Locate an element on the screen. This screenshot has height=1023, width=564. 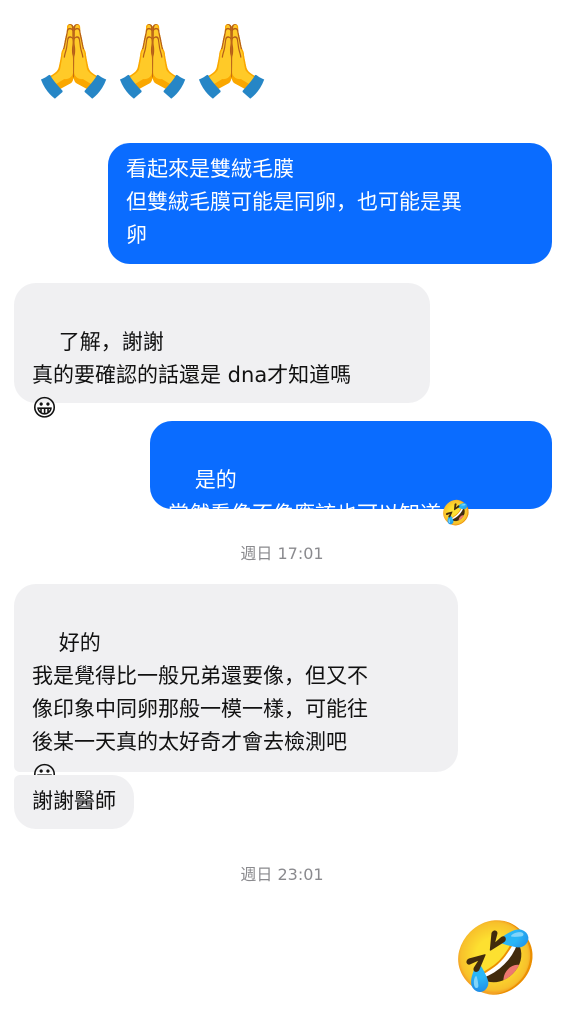
incoming-message-bubble: 了解，謝謝 真的要確認的話還是 dna才知道嗎 😀 is located at coordinates (222, 352).